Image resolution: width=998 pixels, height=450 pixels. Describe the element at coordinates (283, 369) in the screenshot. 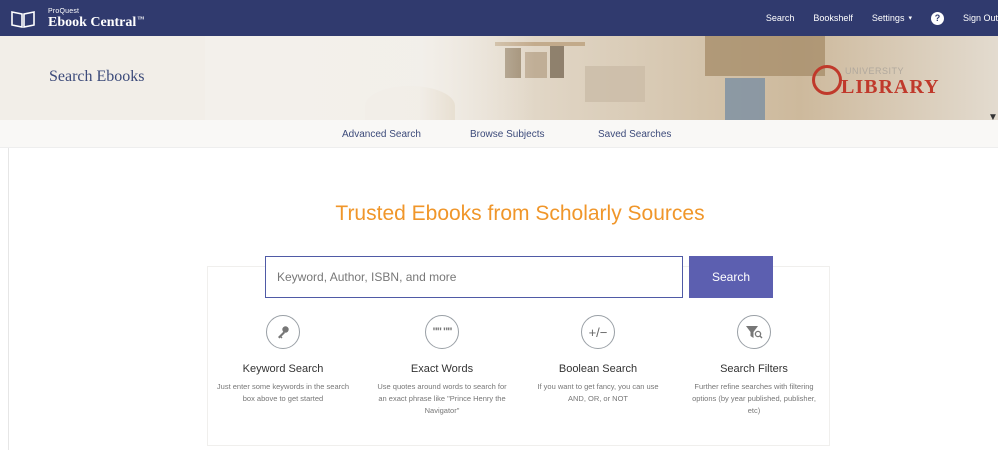

I see `feature-title: Keyword Search` at that location.